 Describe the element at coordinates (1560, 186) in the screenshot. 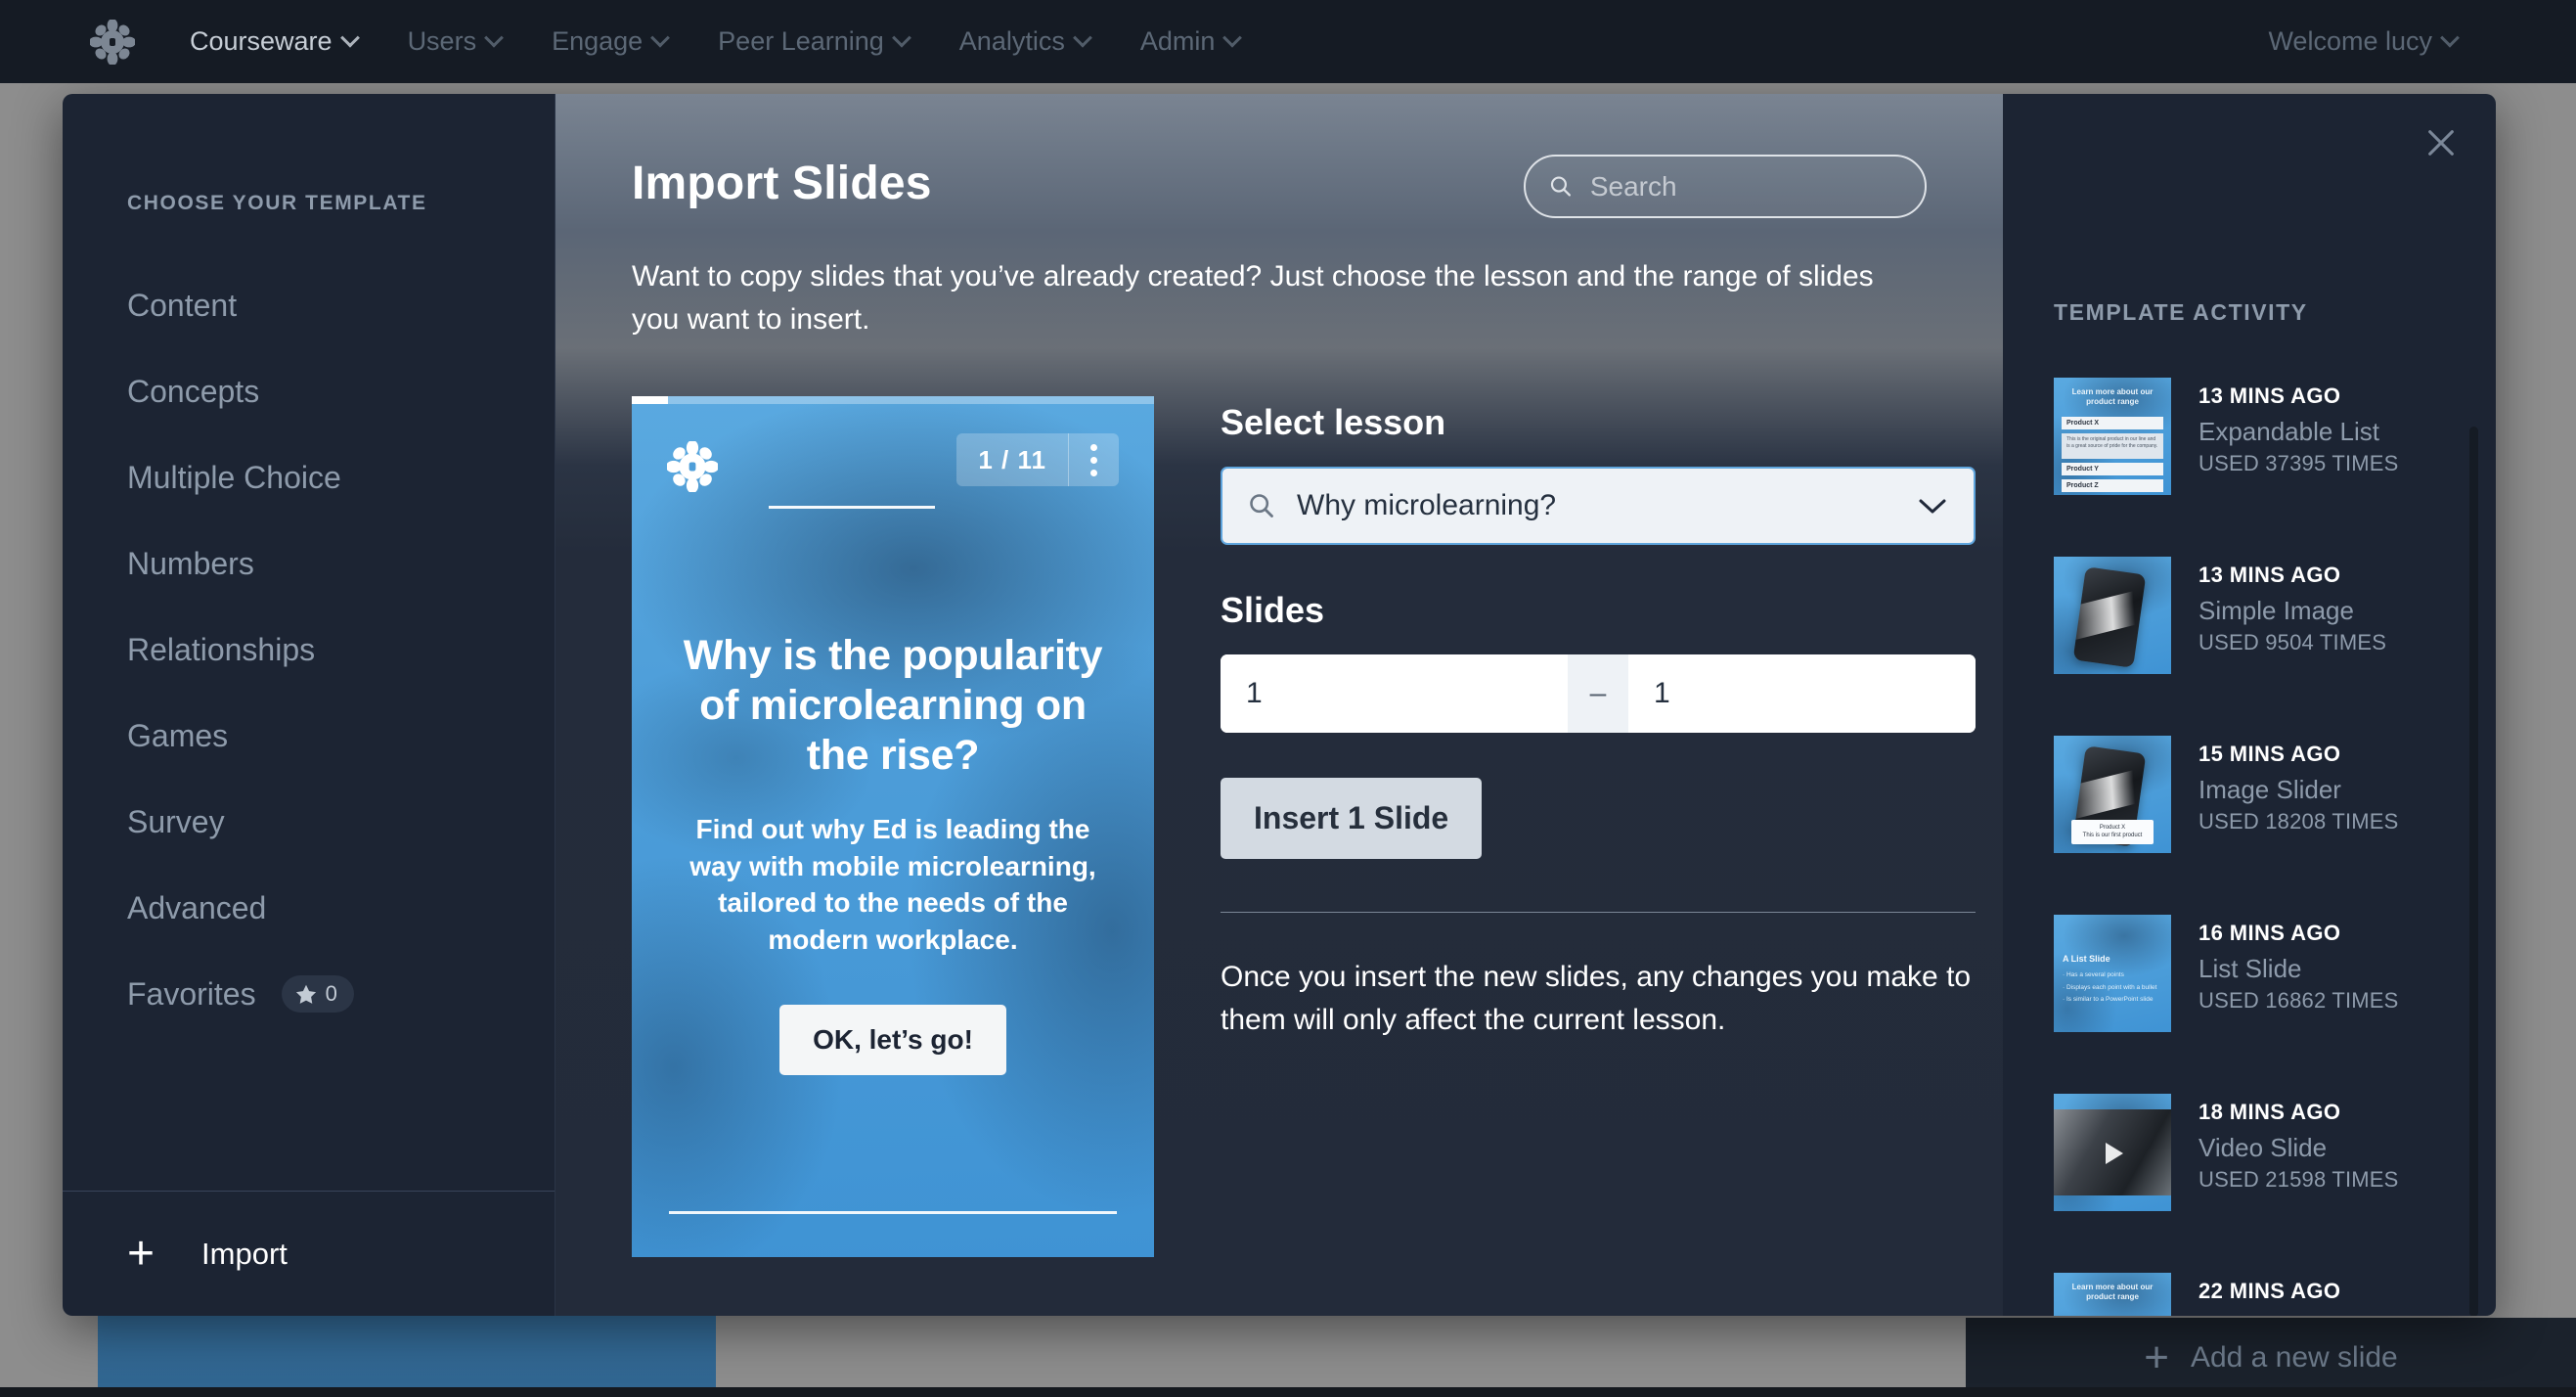

I see `search-icon` at that location.